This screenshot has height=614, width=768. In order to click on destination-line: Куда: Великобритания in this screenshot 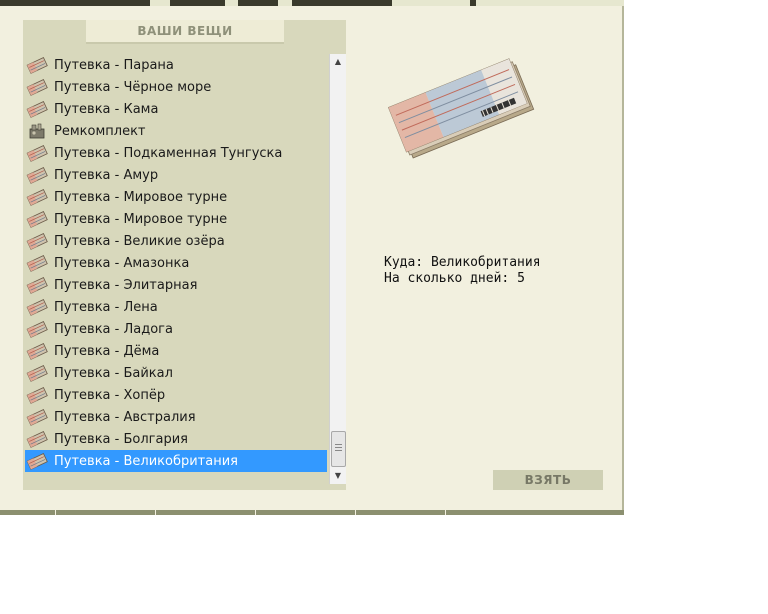, I will do `click(462, 263)`.